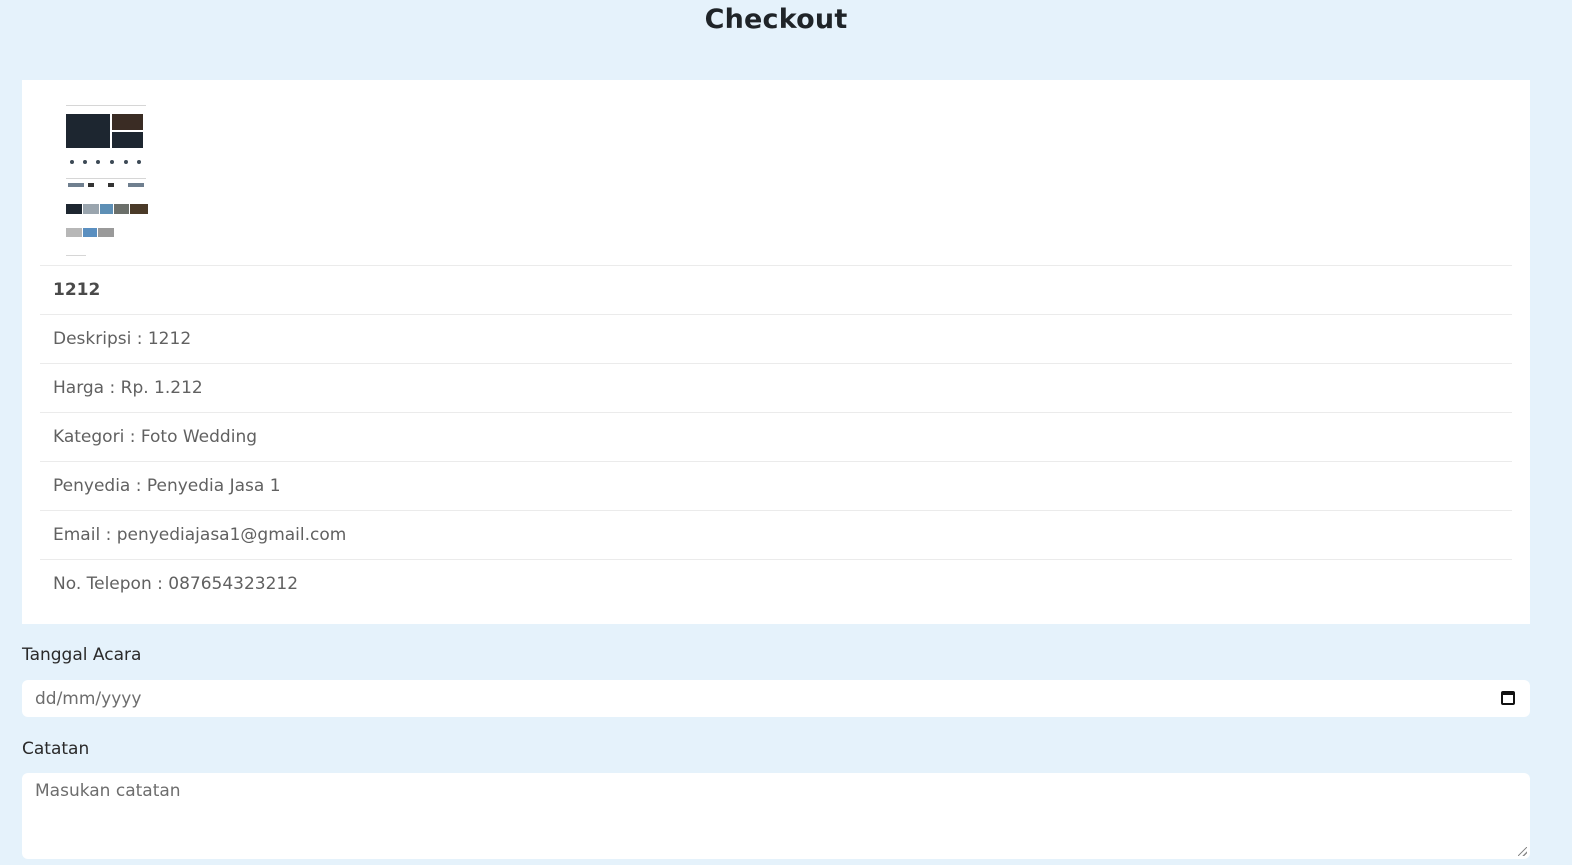 Image resolution: width=1572 pixels, height=865 pixels. I want to click on event-date-label: Tanggal Acara, so click(82, 655).